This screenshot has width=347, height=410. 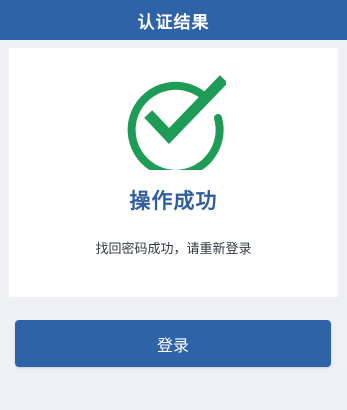 I want to click on header-bar: 认证结果, so click(x=173, y=20).